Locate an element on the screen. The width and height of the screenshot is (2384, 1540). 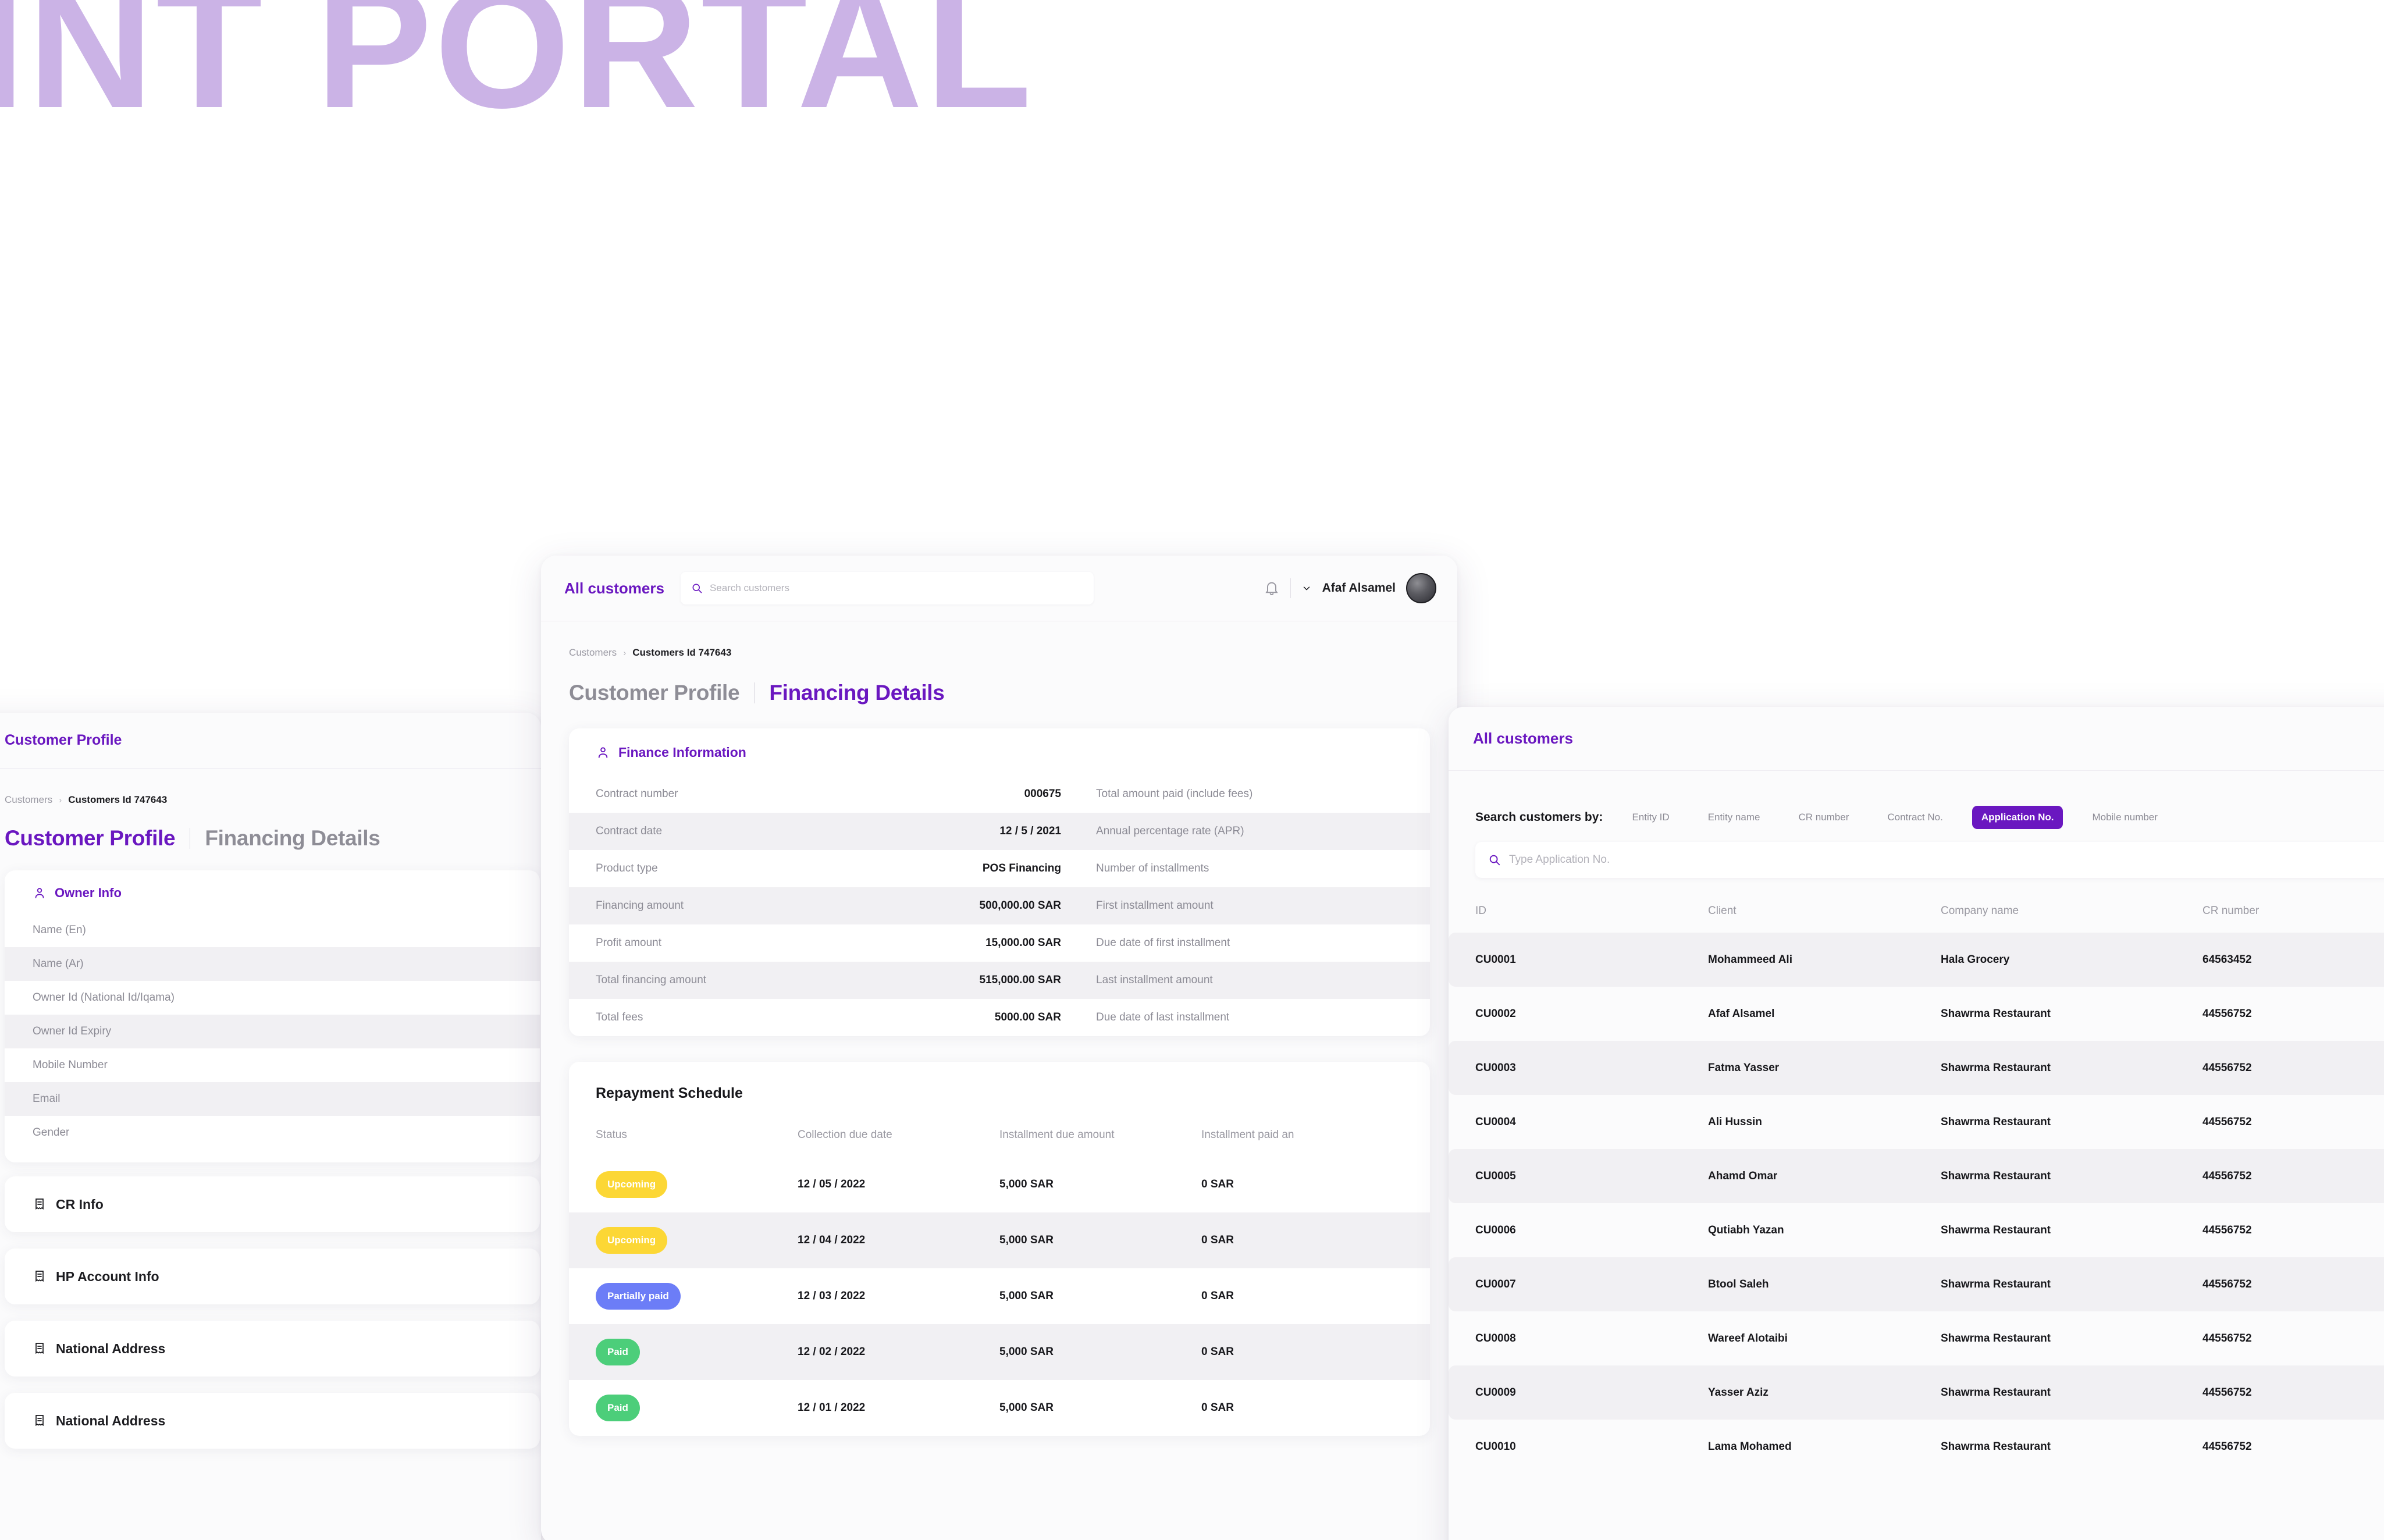
filter-chip-contract-no: Contract No. is located at coordinates (1915, 817).